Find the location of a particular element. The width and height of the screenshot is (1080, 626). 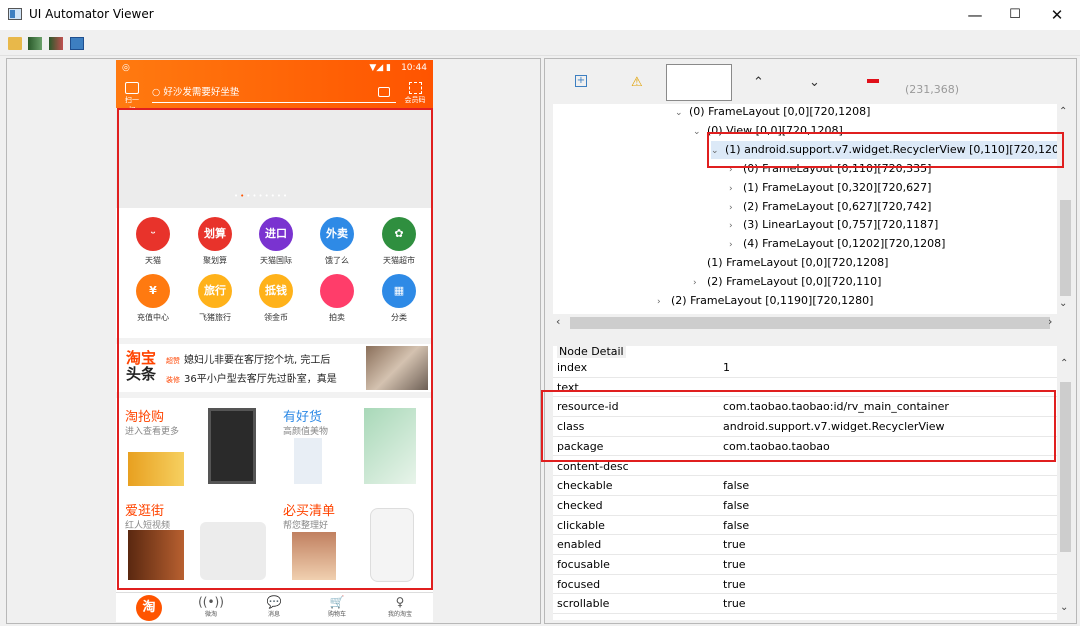

tree-node: ⌄ (0) FrameLayout [0,0][720,1208] is located at coordinates (772, 112).